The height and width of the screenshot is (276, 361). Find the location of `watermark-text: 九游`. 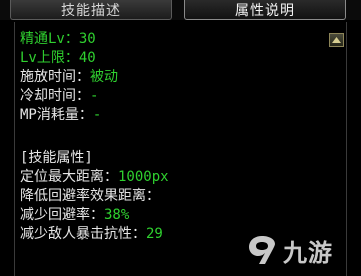

watermark-text: 九游 is located at coordinates (308, 252).